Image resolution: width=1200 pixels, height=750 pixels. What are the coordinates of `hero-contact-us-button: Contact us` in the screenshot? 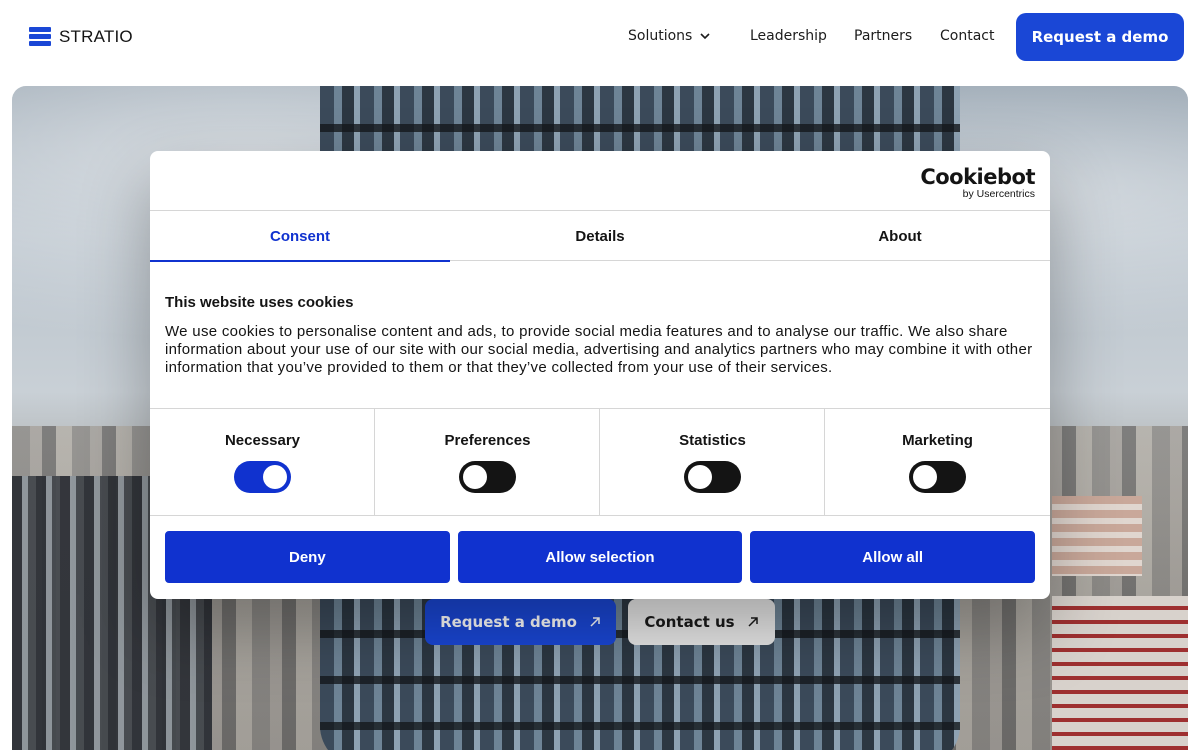 It's located at (701, 622).